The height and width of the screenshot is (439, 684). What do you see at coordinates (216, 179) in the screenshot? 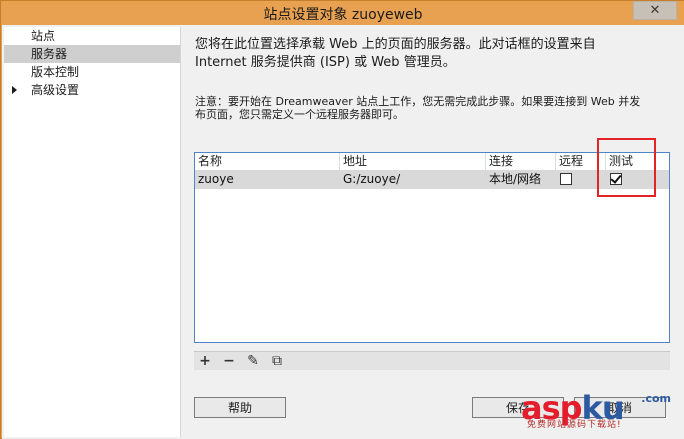
I see `server-name-cell: zuoye` at bounding box center [216, 179].